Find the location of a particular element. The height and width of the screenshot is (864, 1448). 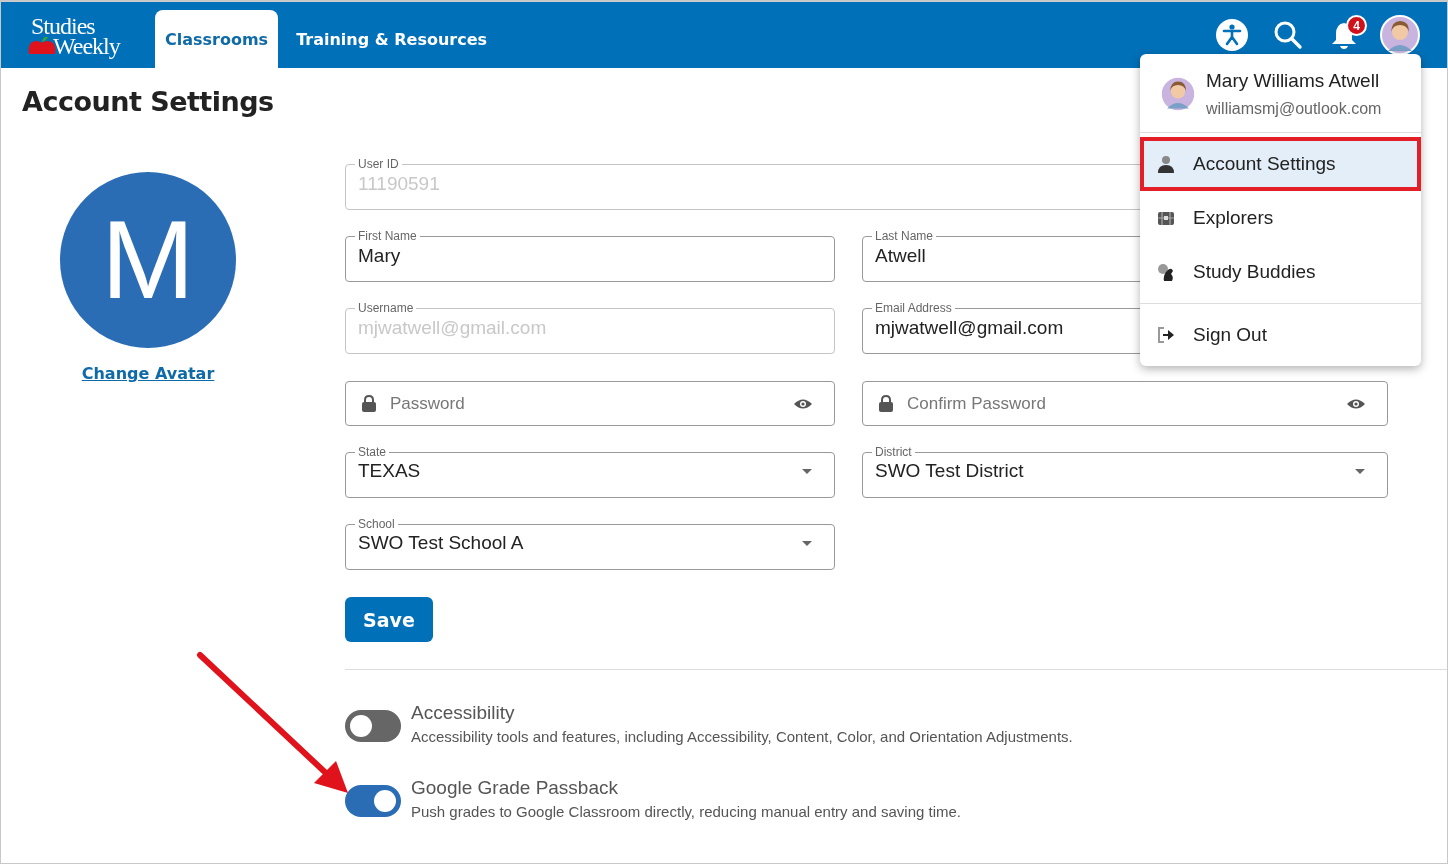

field-label: Last Name is located at coordinates (904, 236).